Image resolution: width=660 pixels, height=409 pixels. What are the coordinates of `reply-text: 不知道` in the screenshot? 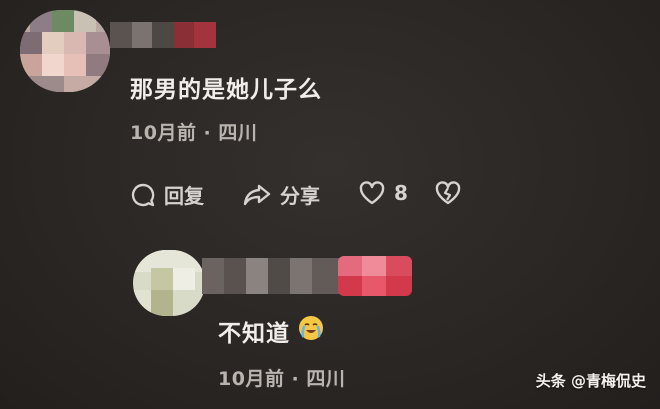 It's located at (271, 331).